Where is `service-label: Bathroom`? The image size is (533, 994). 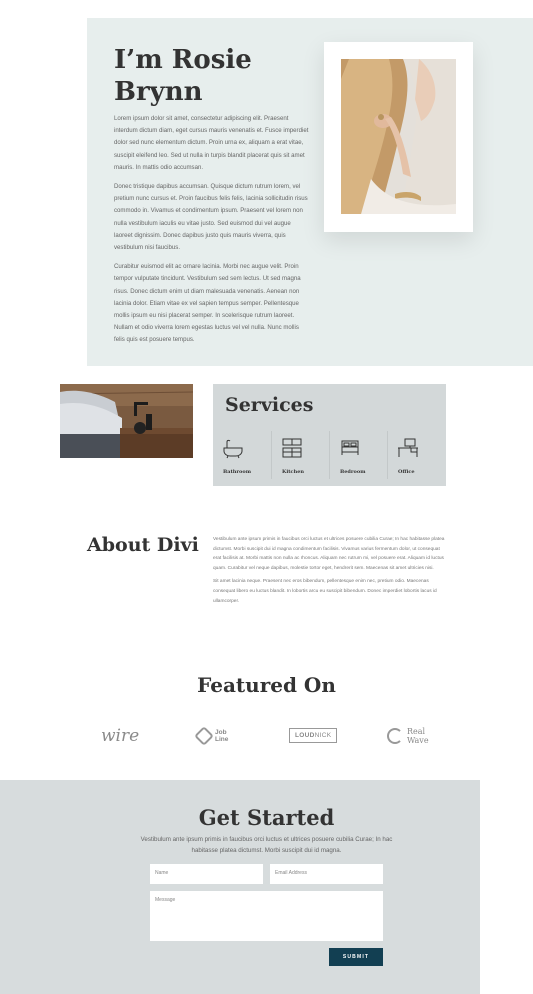
service-label: Bathroom is located at coordinates (237, 472).